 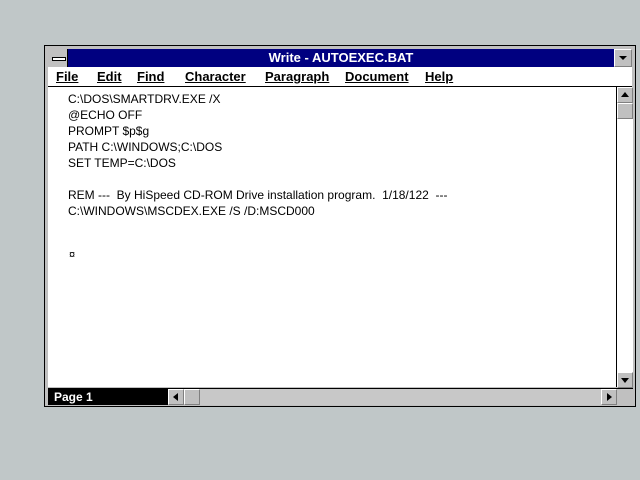 I want to click on page-indicator: Page 1, so click(x=108, y=397).